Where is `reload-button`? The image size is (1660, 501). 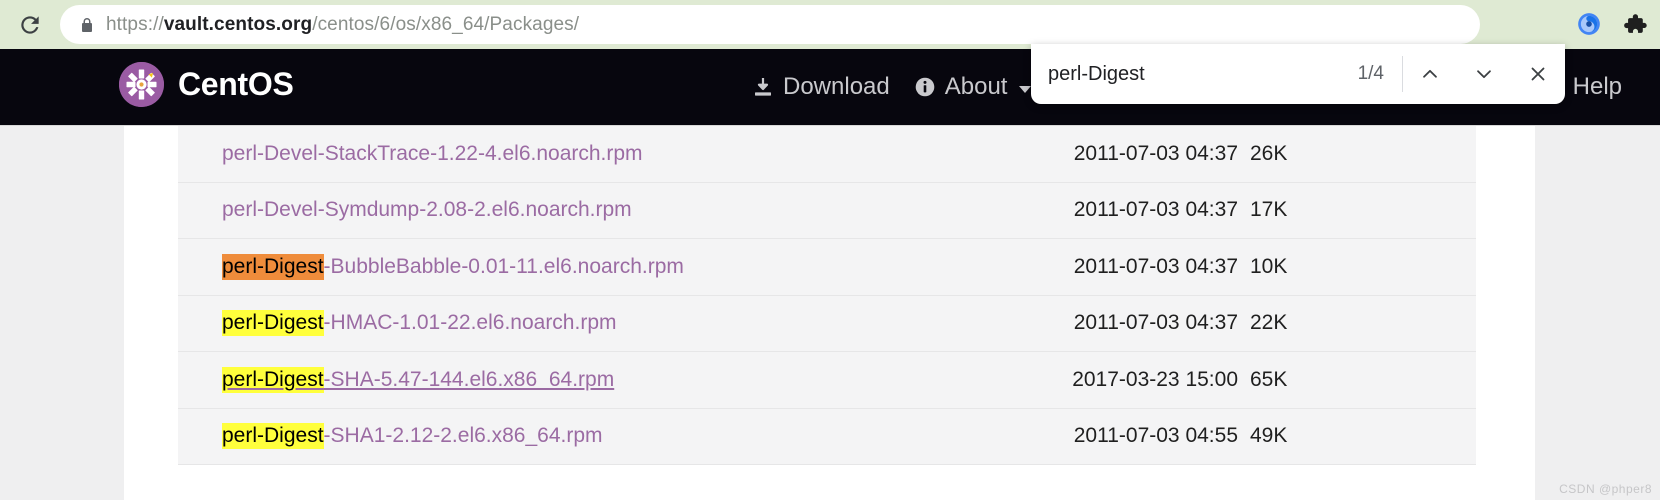 reload-button is located at coordinates (30, 25).